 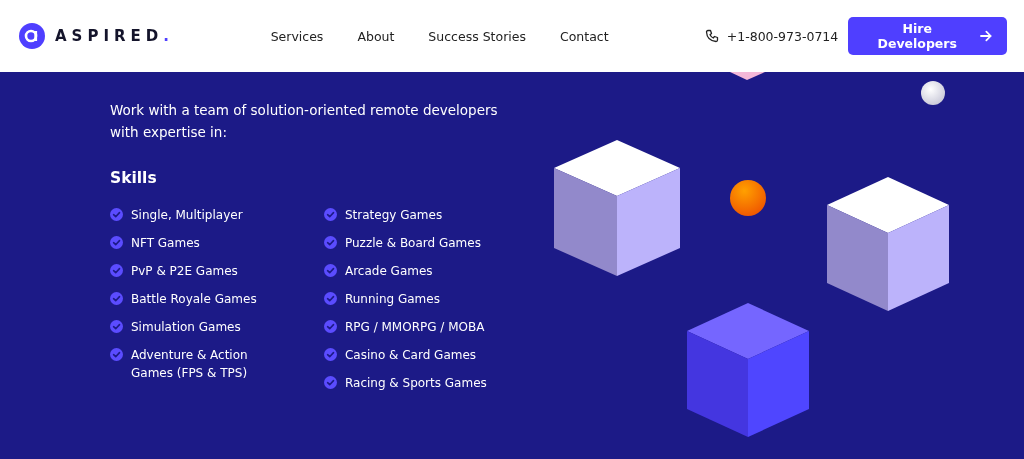 What do you see at coordinates (477, 36) in the screenshot?
I see `nav-link: Success Stories` at bounding box center [477, 36].